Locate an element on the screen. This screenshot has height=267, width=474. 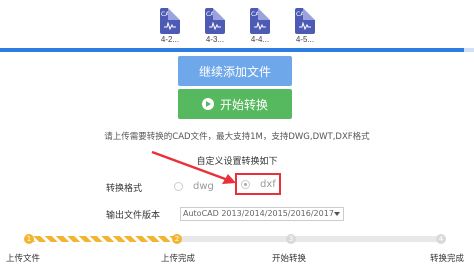
chevron-down-icon is located at coordinates (337, 214).